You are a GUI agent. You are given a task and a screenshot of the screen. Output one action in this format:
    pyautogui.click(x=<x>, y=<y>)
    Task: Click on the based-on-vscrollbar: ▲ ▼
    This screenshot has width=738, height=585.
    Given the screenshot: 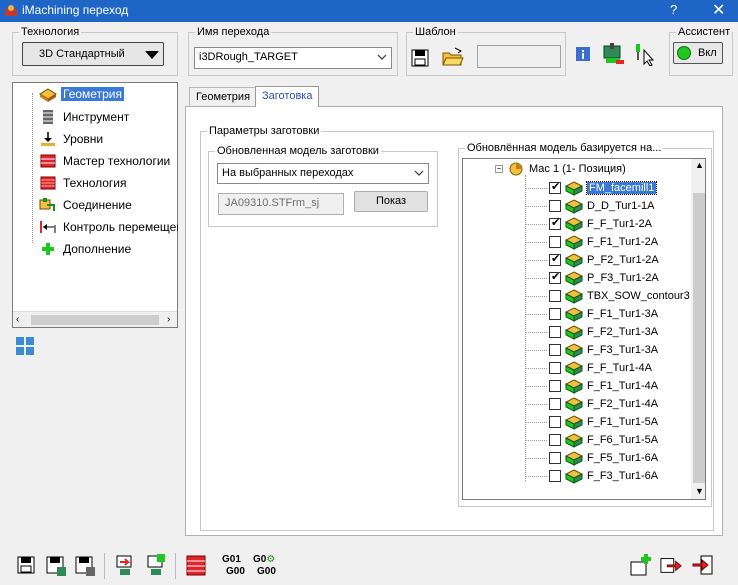 What is the action you would take?
    pyautogui.click(x=698, y=329)
    